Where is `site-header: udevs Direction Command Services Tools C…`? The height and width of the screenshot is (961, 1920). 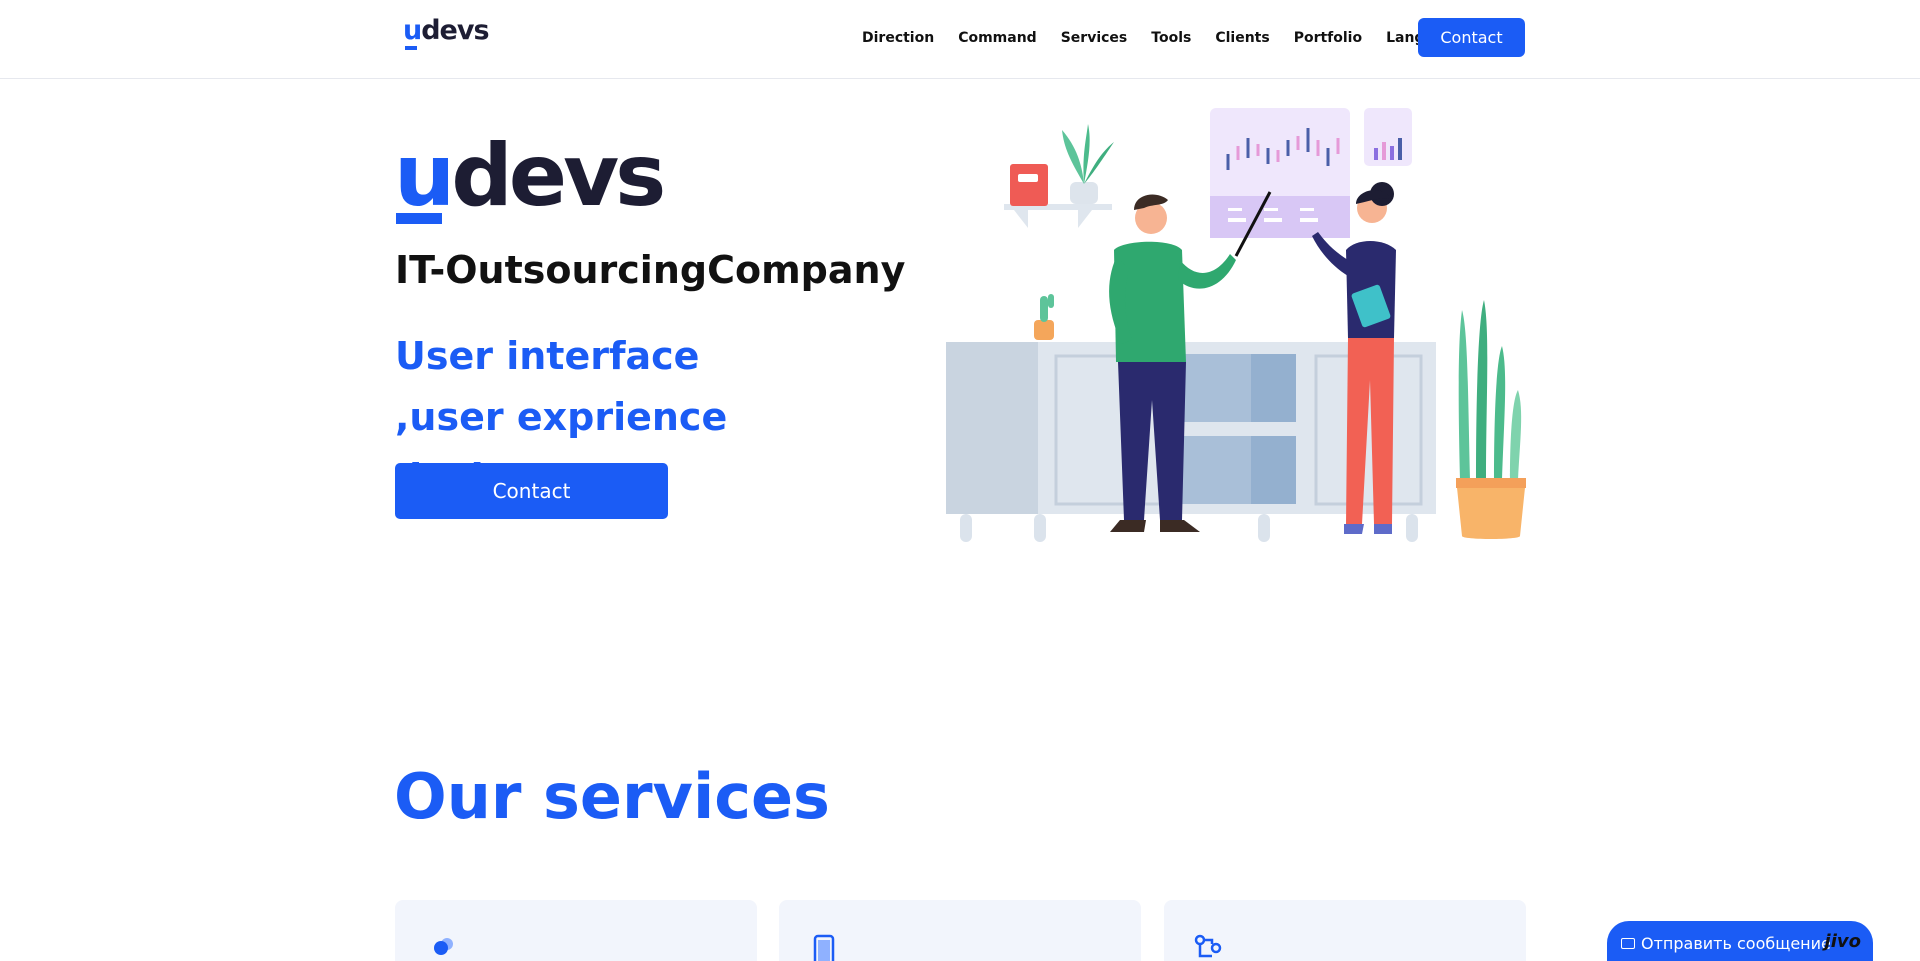
site-header: udevs Direction Command Services Tools C… is located at coordinates (960, 39).